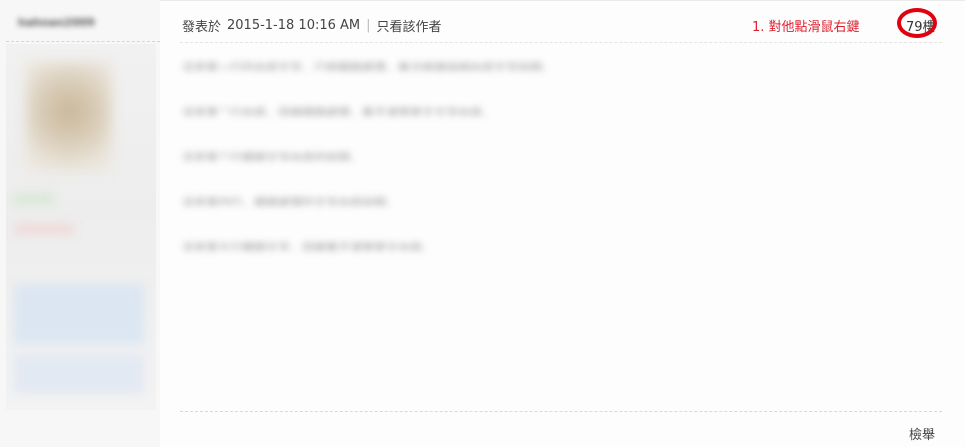 The height and width of the screenshot is (447, 965). Describe the element at coordinates (806, 27) in the screenshot. I see `annotation-text: 1. 對他點滑鼠右鍵` at that location.